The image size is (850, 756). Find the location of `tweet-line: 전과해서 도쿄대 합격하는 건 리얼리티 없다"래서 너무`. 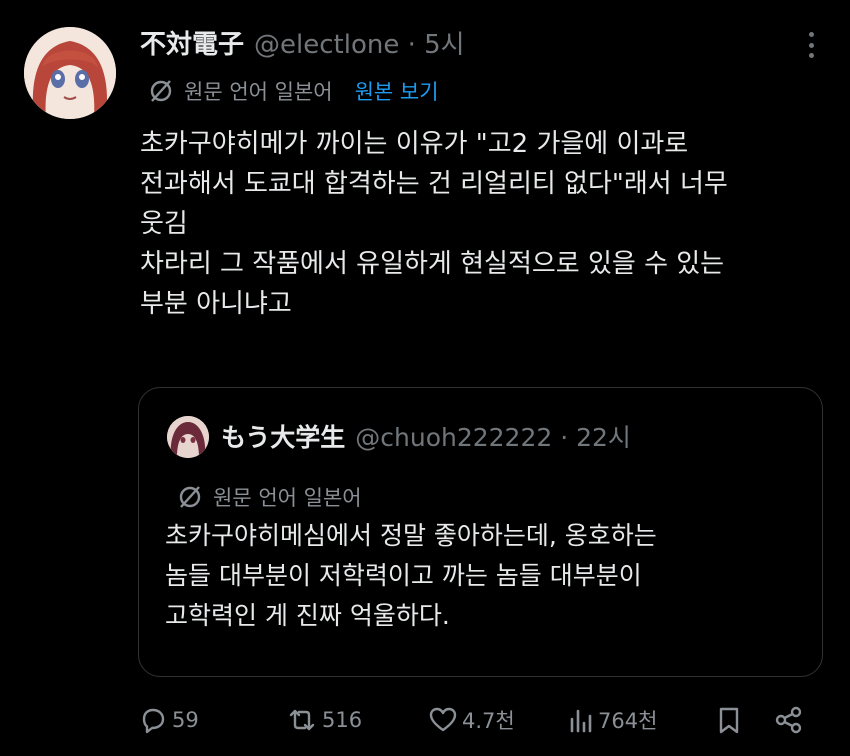

tweet-line: 전과해서 도쿄대 합격하는 건 리얼리티 없다"래서 너무 is located at coordinates (434, 184).